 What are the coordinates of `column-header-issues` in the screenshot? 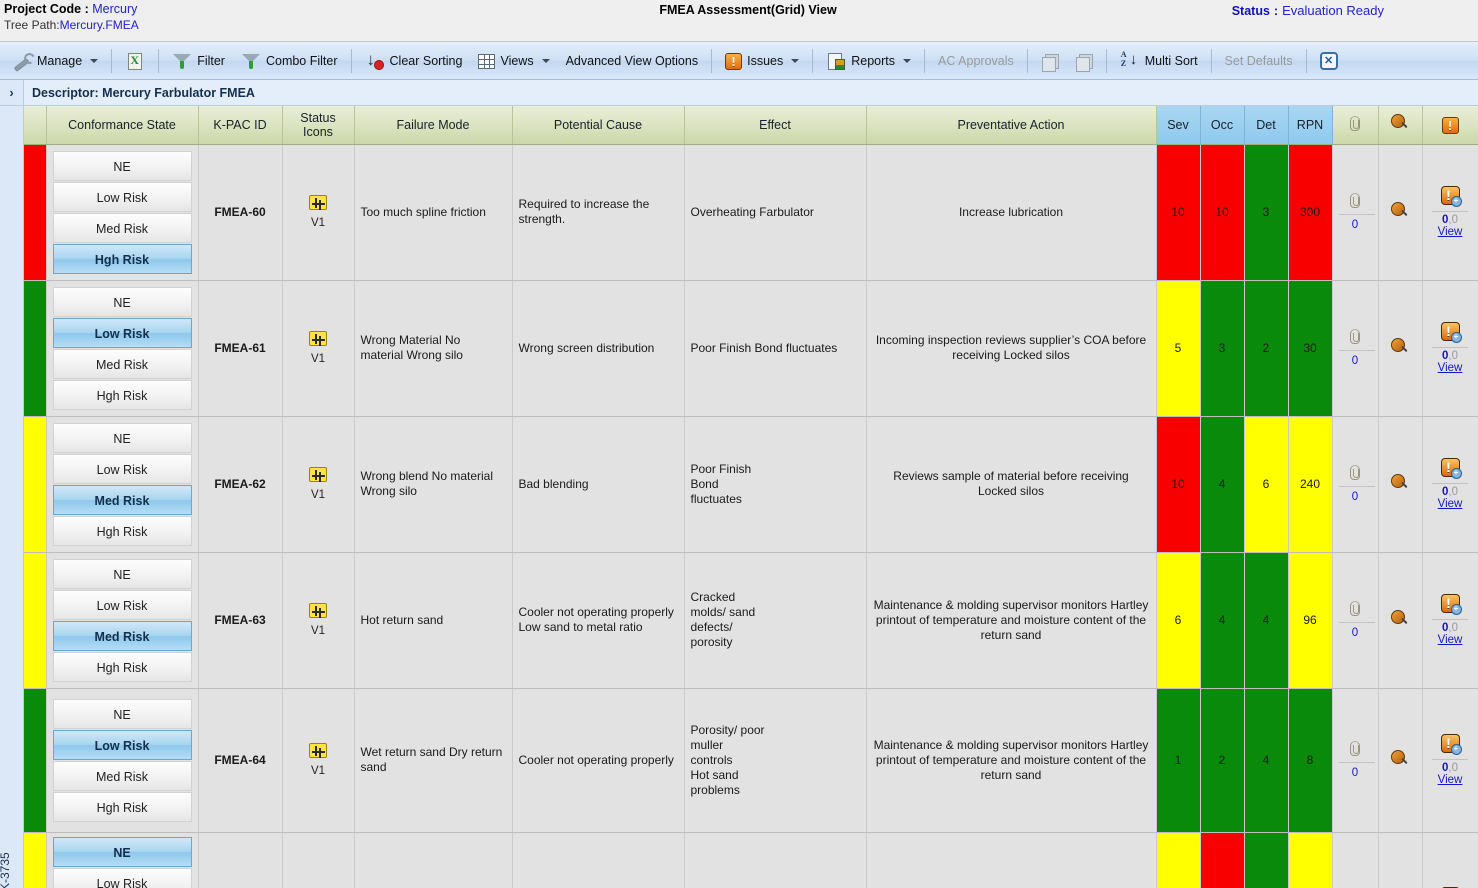 It's located at (1450, 125).